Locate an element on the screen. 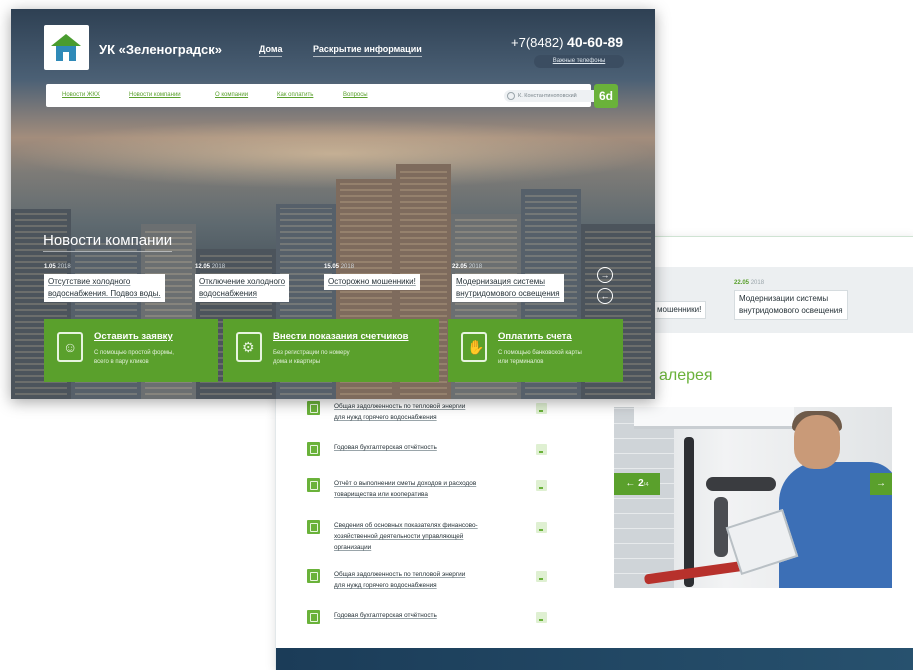  menu-item-how-to-pay: Как оплатить is located at coordinates (295, 95).